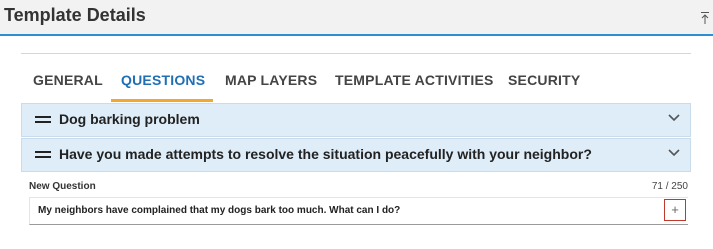 The height and width of the screenshot is (249, 713). I want to click on question-label: Dog barking problem, so click(129, 119).